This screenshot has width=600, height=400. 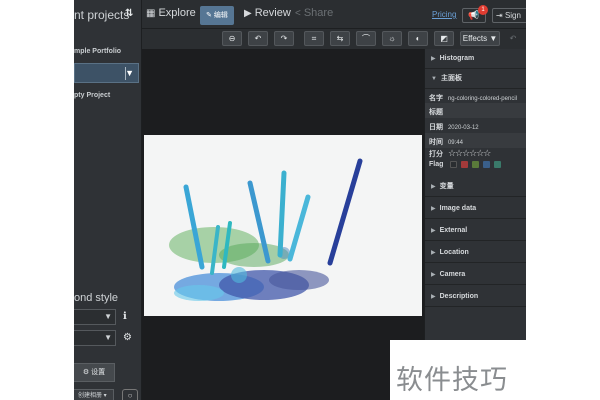 I want to click on section-main-panel: ▼ 主面板, so click(x=475, y=79).